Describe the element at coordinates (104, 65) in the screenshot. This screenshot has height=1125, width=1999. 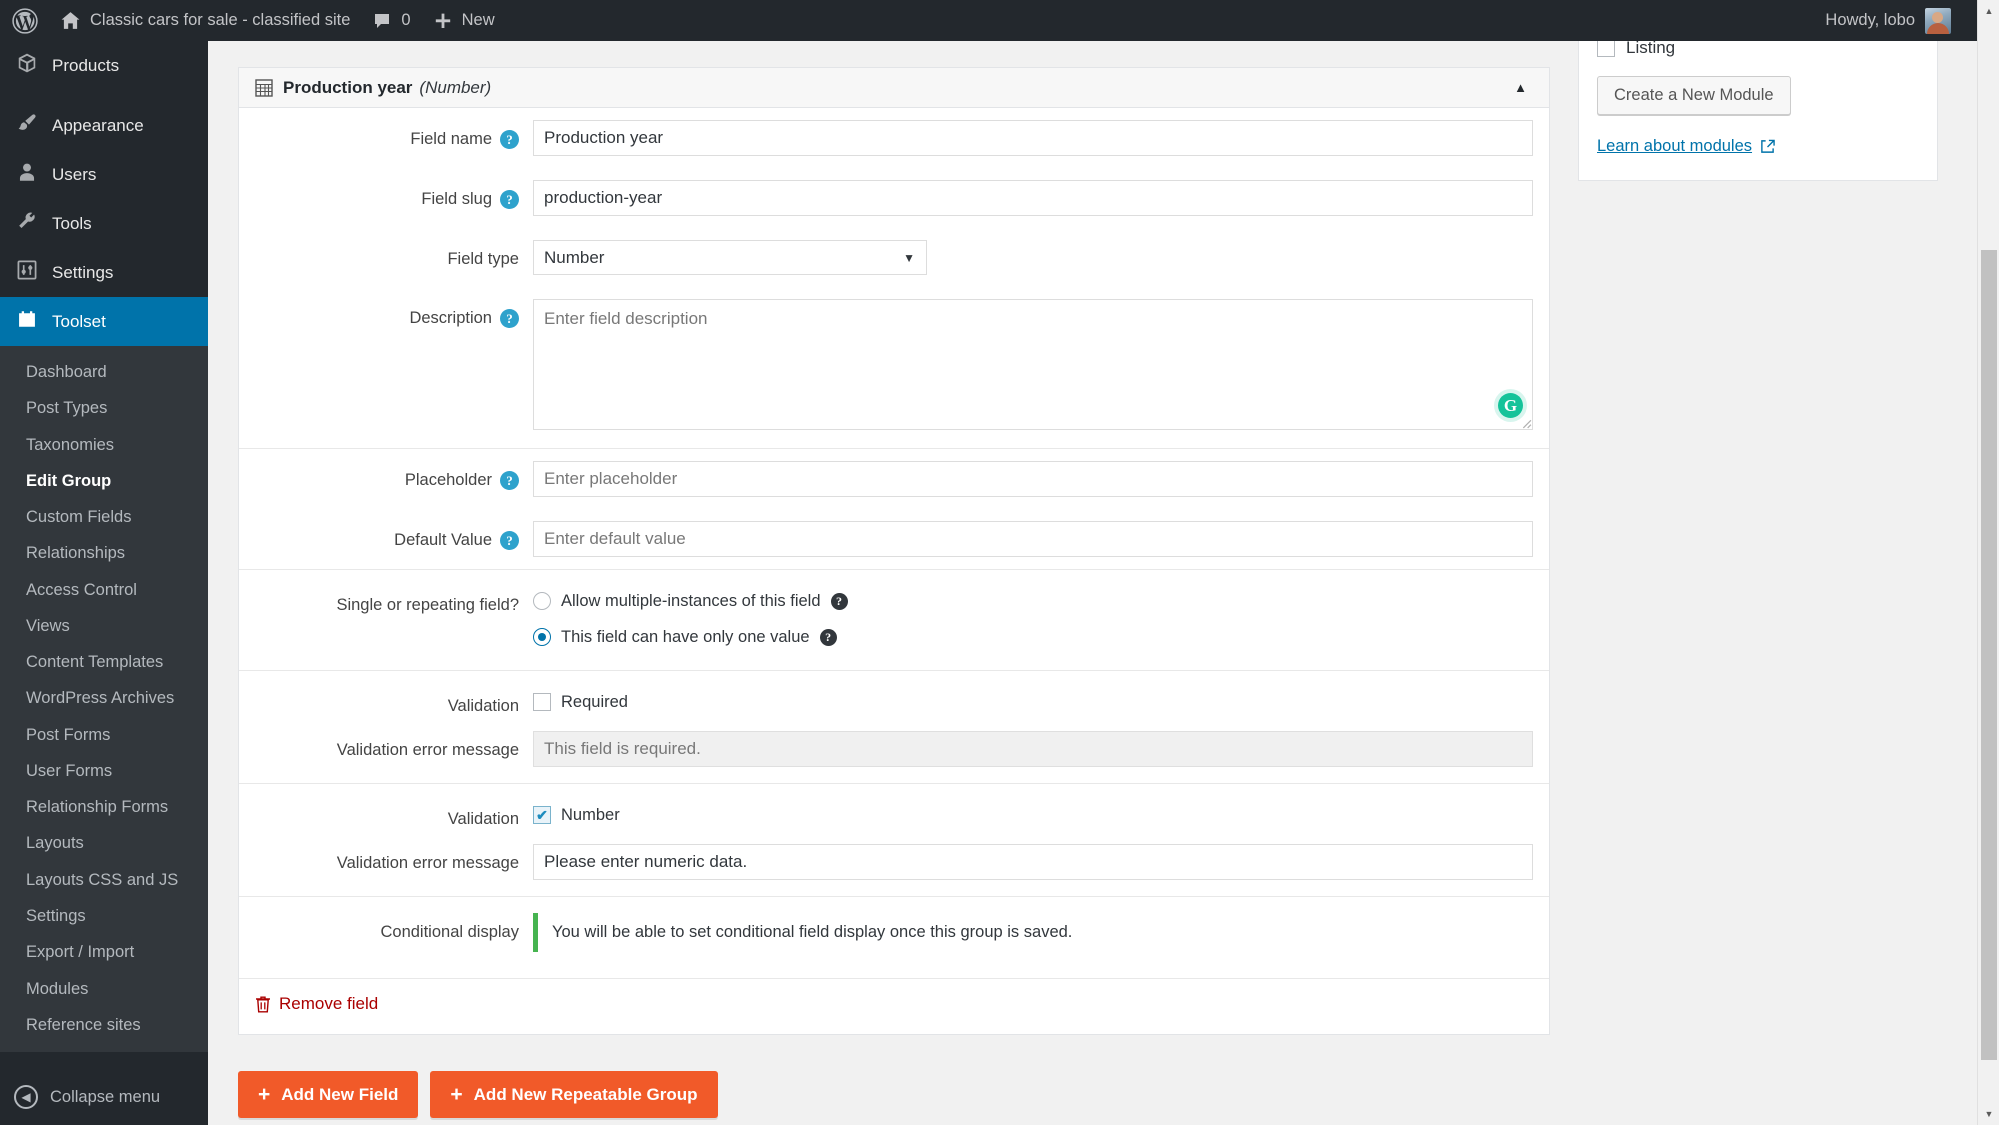
I see `sidebar-item-products: Products` at that location.